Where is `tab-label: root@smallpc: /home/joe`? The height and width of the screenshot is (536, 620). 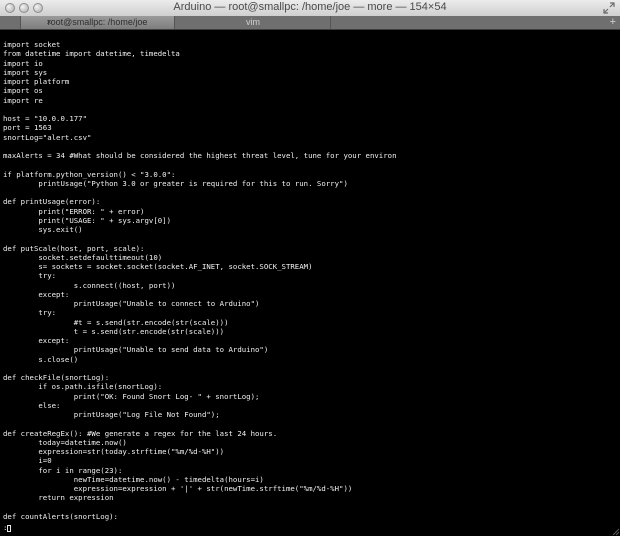 tab-label: root@smallpc: /home/joe is located at coordinates (97, 22).